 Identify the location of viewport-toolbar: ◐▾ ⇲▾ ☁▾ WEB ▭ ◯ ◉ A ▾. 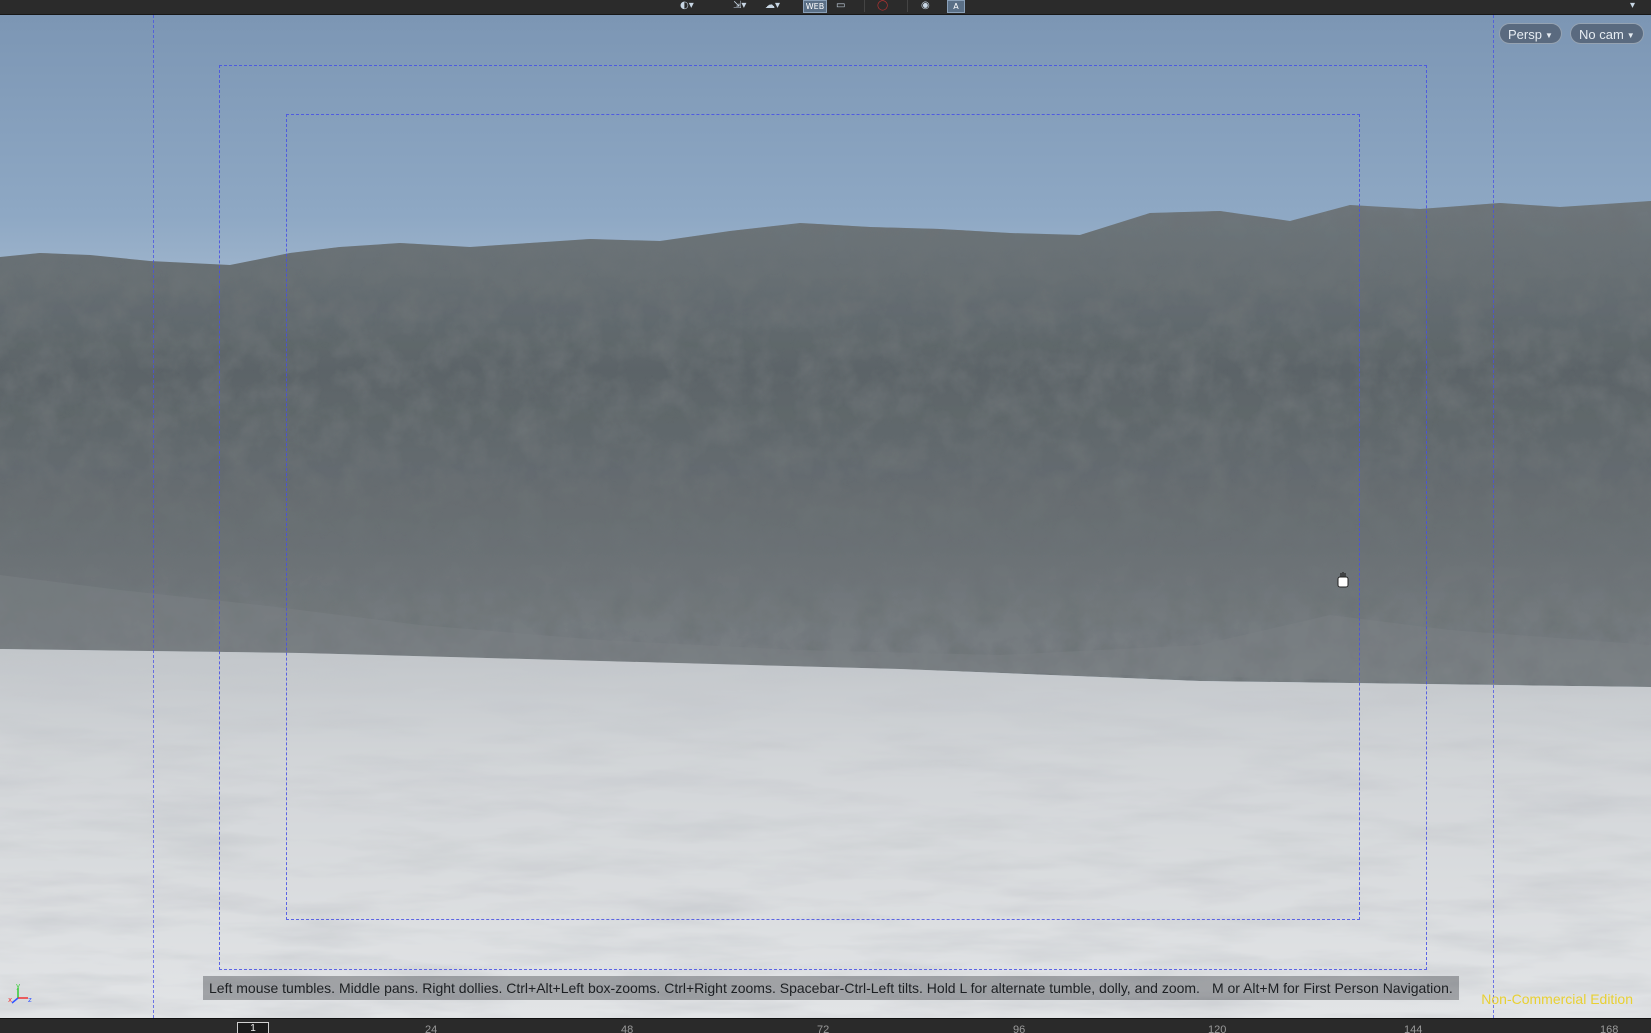
(825, 7).